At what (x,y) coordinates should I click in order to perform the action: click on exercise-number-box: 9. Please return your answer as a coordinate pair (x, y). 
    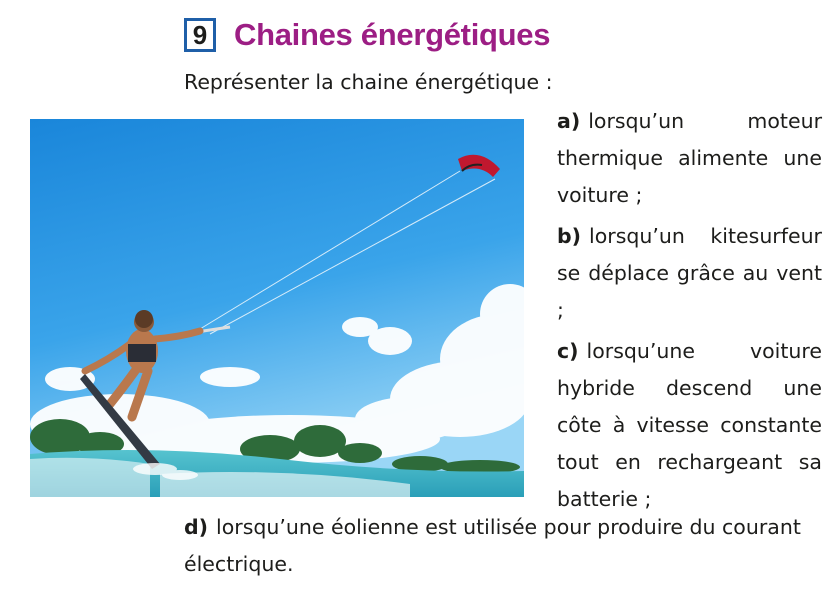
    Looking at the image, I should click on (200, 35).